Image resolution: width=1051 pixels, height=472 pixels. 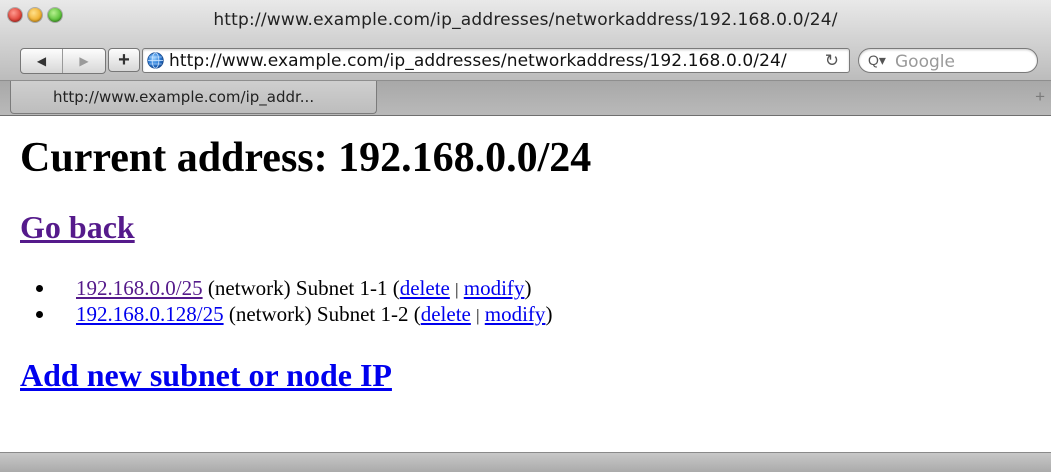 What do you see at coordinates (1040, 97) in the screenshot?
I see `new-tab-icon: +` at bounding box center [1040, 97].